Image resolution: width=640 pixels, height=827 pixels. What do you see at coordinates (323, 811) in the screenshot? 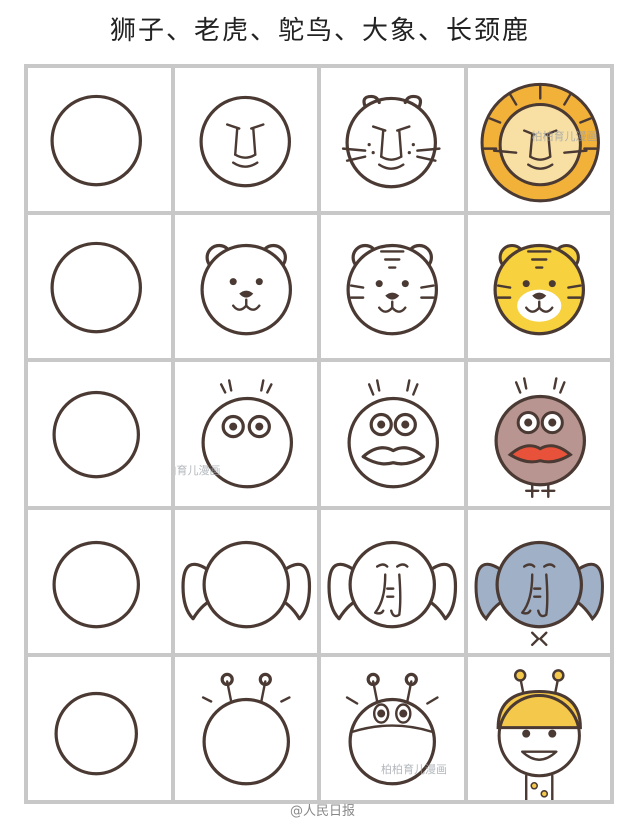
I see `credit-text: @人民日报` at bounding box center [323, 811].